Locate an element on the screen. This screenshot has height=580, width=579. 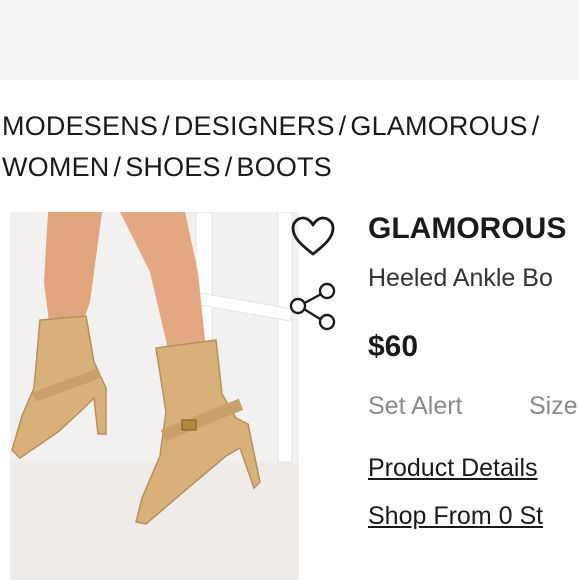
favorite-button is located at coordinates (313, 237).